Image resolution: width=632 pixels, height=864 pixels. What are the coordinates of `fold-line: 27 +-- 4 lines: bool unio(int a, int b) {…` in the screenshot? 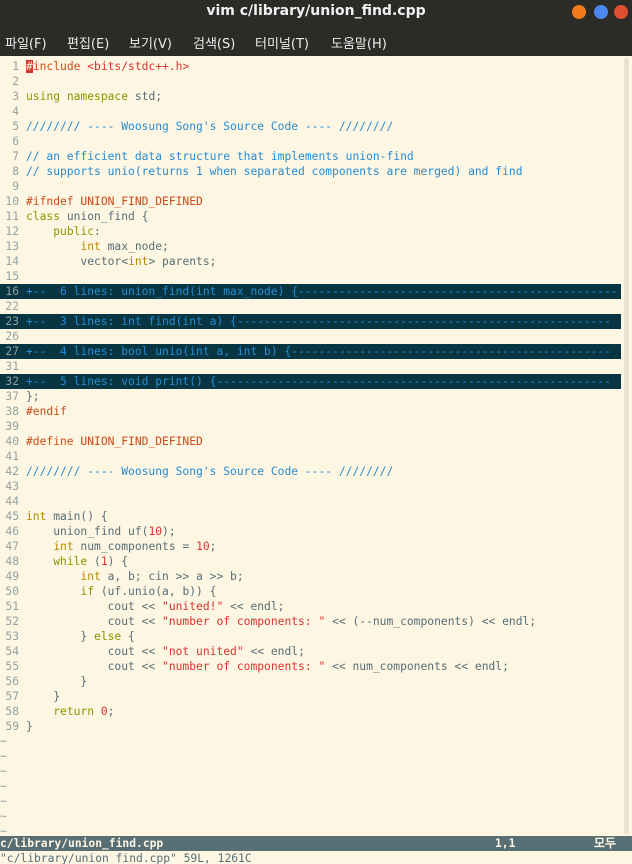 It's located at (310, 351).